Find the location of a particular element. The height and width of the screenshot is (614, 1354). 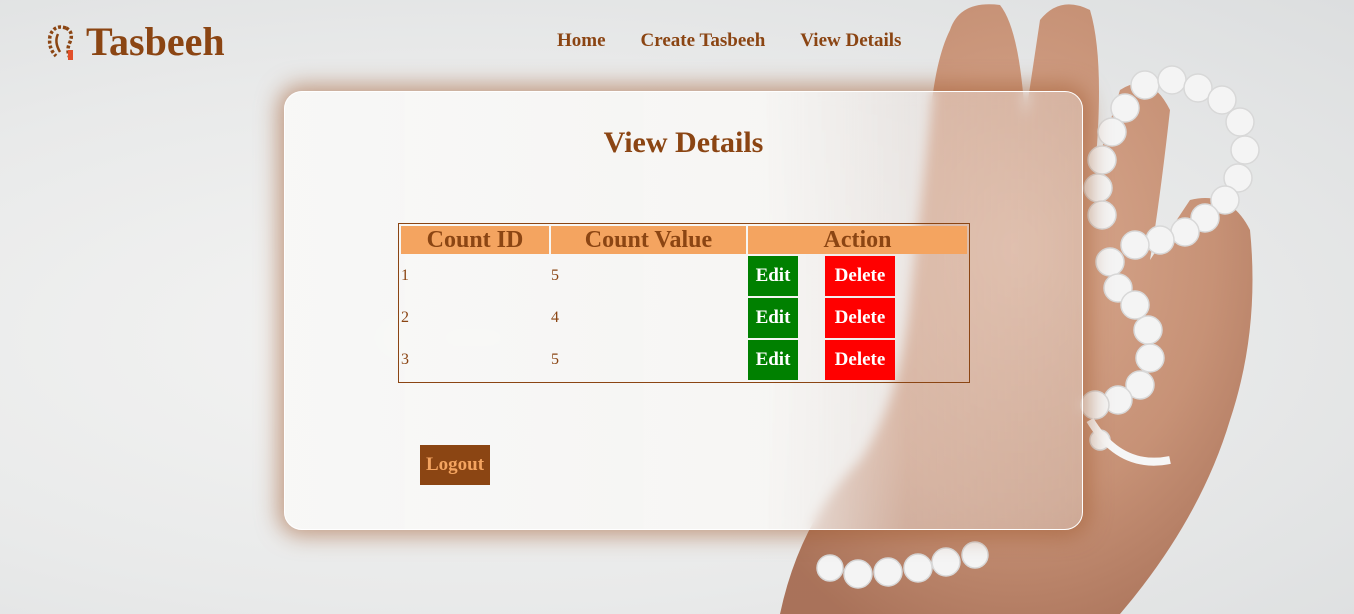

nav-view-details-link: View Details is located at coordinates (850, 41).